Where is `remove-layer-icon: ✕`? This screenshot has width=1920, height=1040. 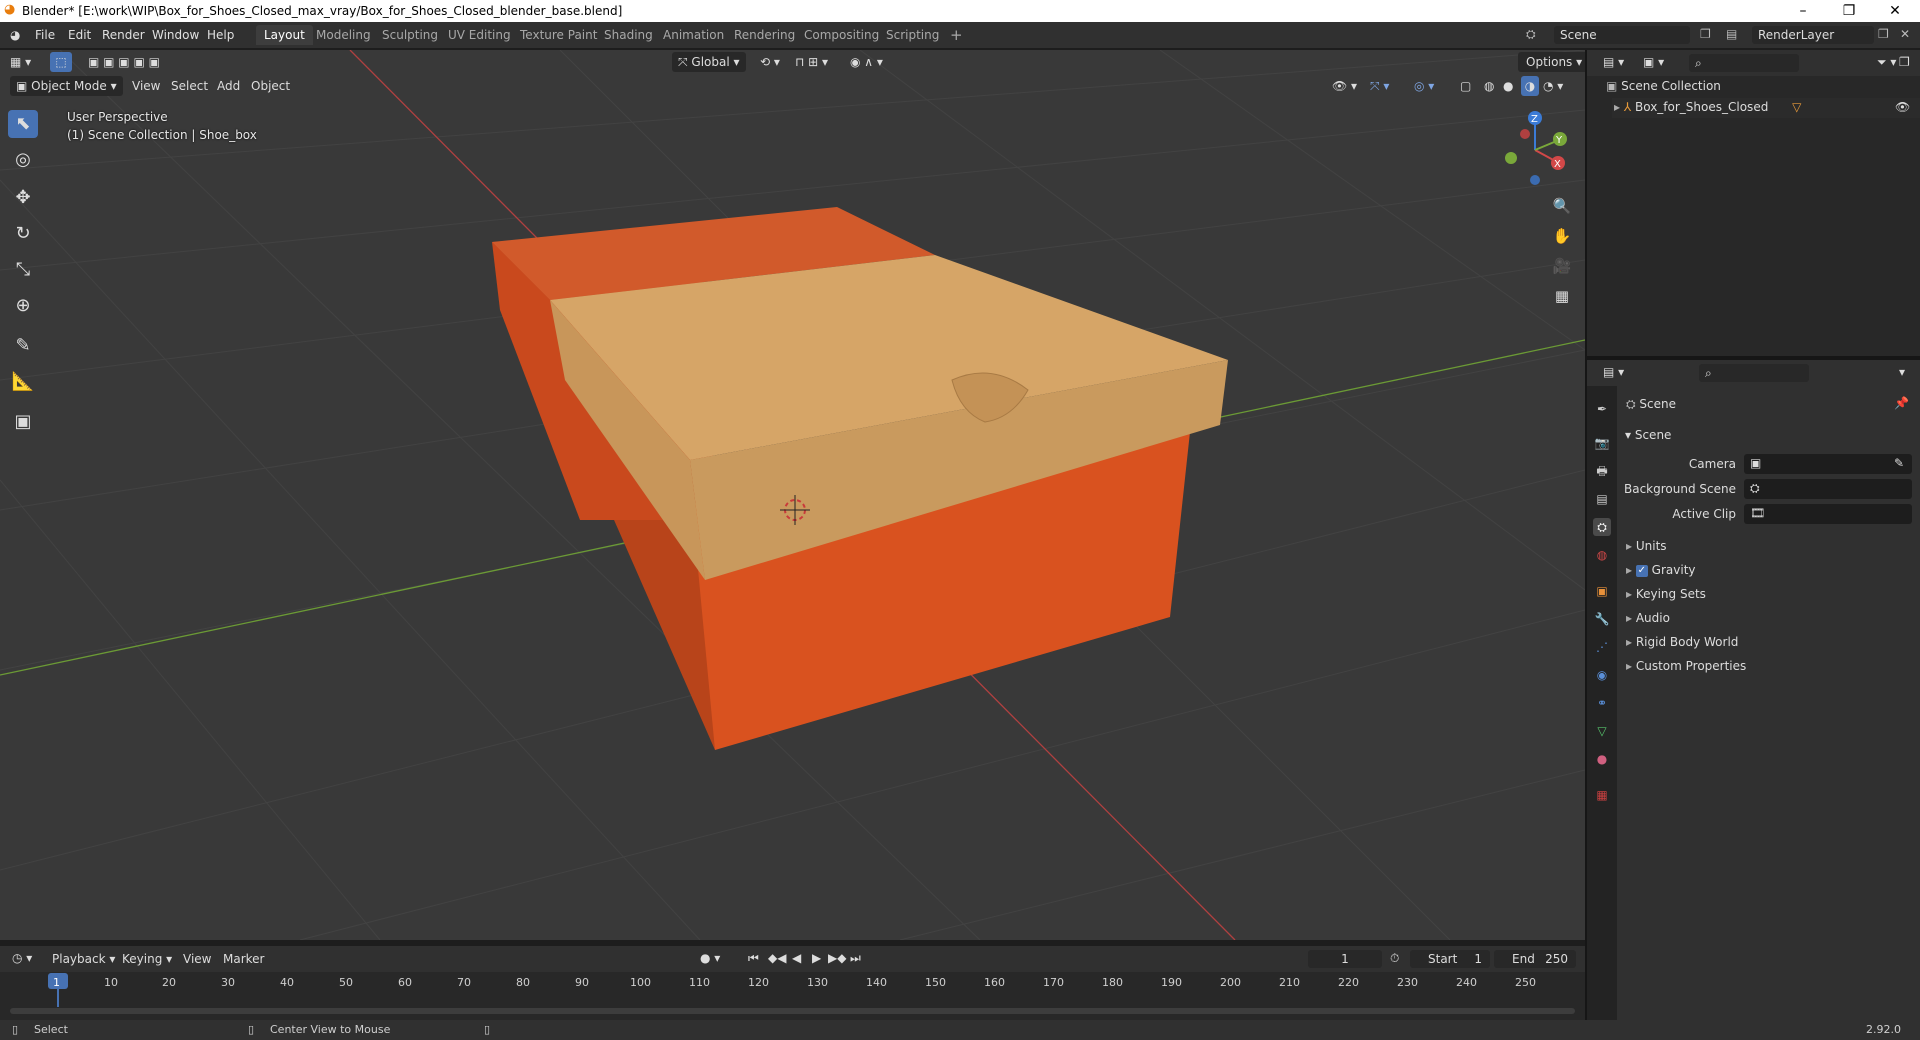
remove-layer-icon: ✕ is located at coordinates (1905, 34).